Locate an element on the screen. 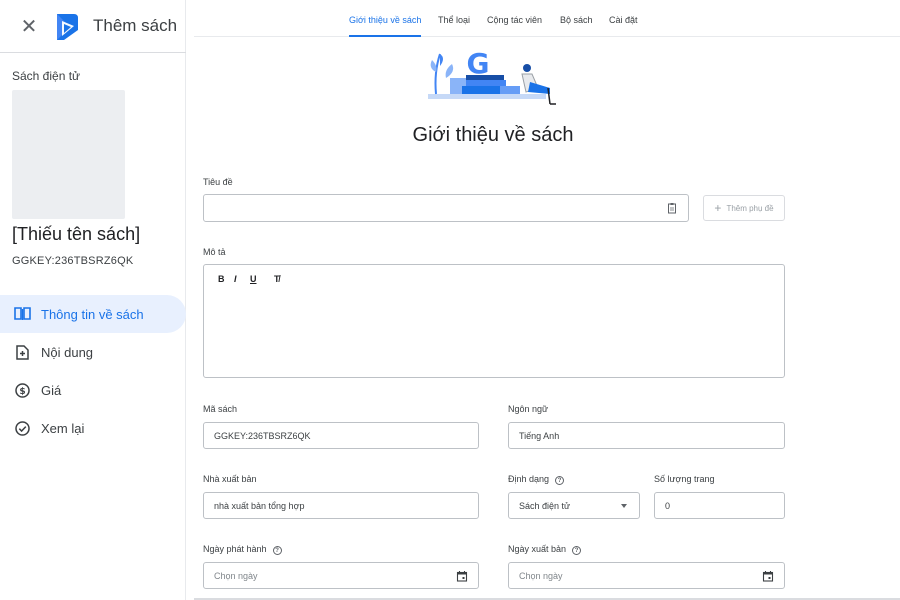 The image size is (900, 600). book-code-input: GGKEY:236TBSRZ6QK is located at coordinates (341, 435).